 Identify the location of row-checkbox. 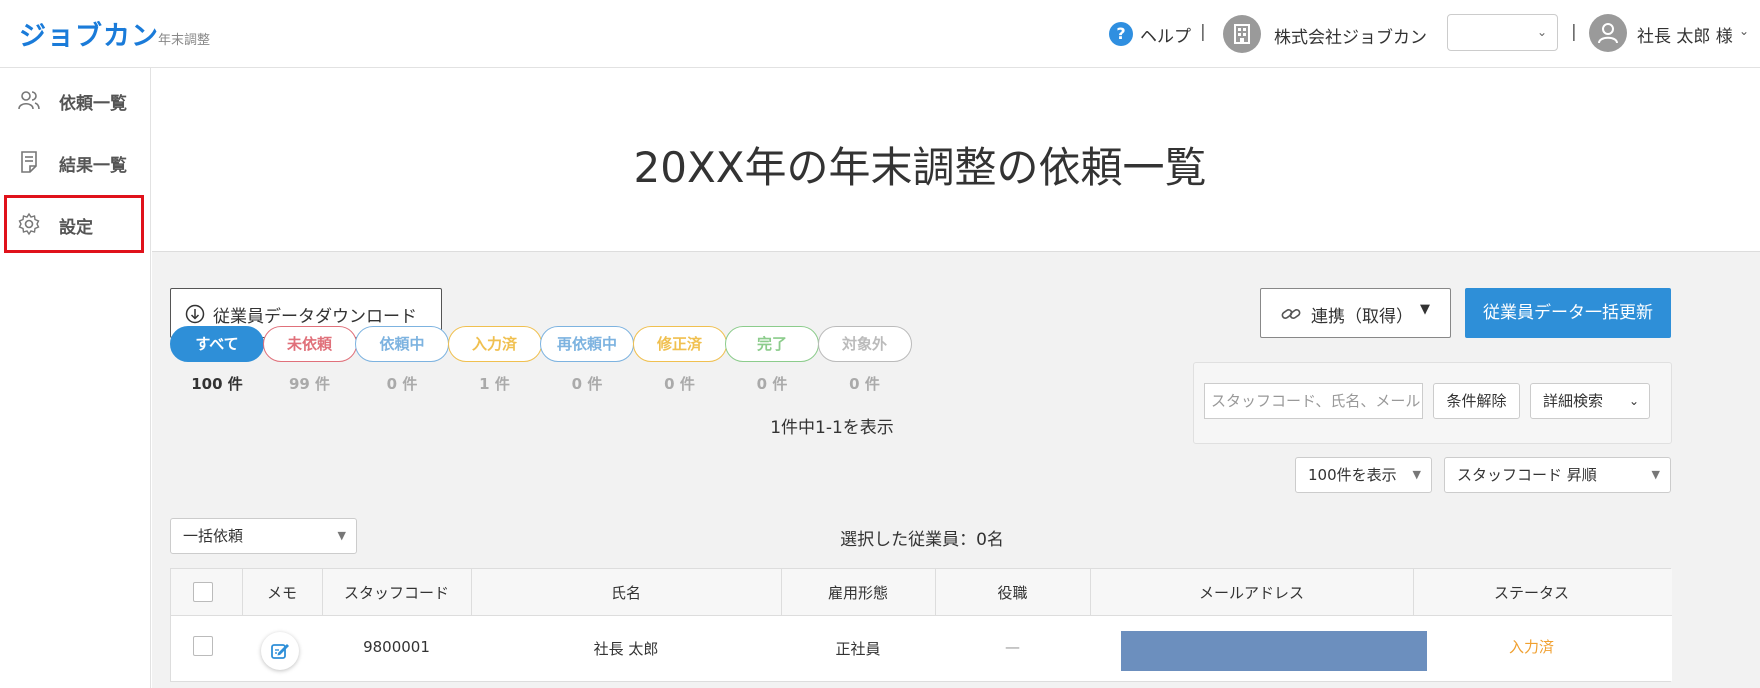
(203, 646).